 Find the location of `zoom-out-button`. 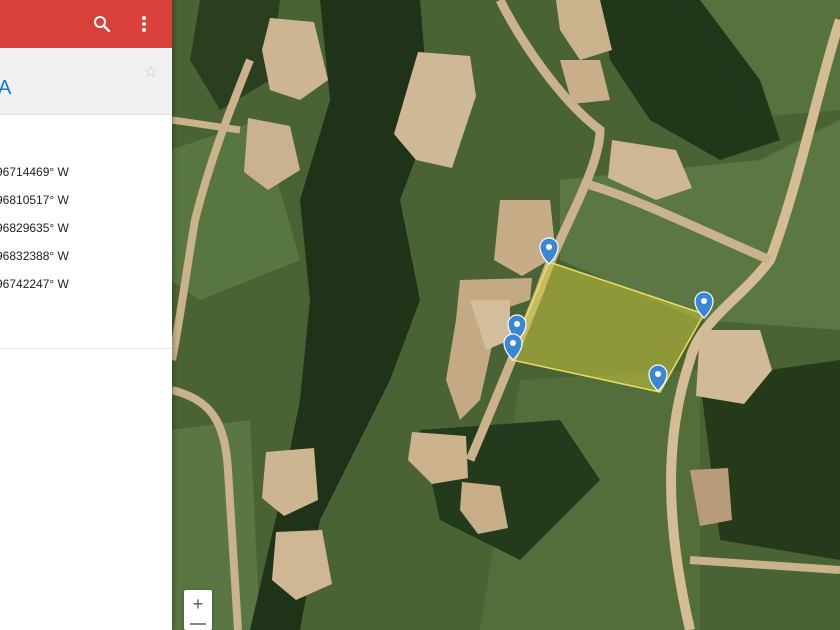

zoom-out-button is located at coordinates (198, 624).